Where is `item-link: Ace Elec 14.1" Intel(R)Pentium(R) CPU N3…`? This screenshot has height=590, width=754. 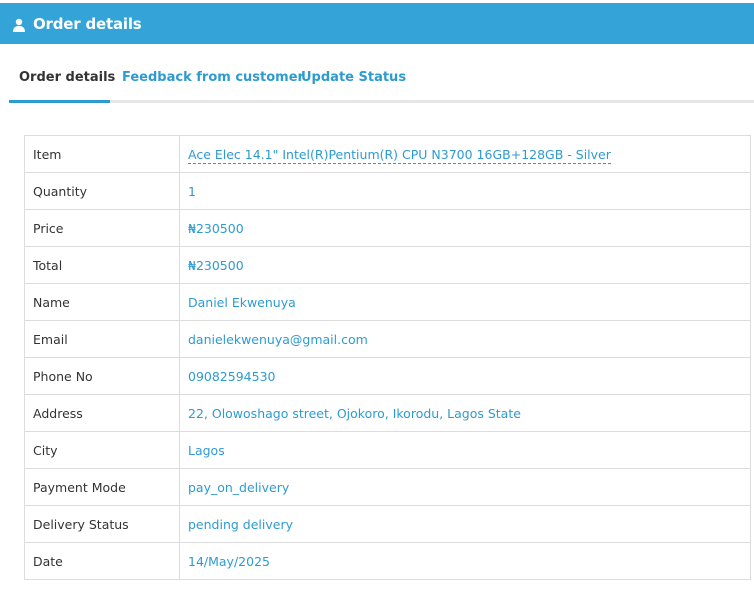
item-link: Ace Elec 14.1" Intel(R)Pentium(R) CPU N3… is located at coordinates (399, 155).